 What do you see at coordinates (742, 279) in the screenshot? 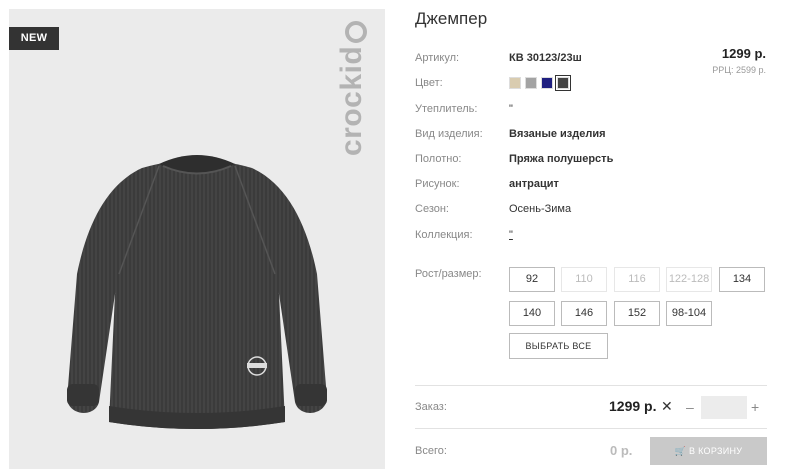
I see `size-option: 134` at bounding box center [742, 279].